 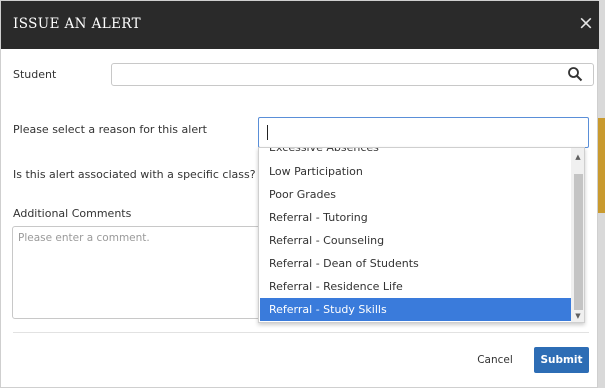 What do you see at coordinates (578, 157) in the screenshot?
I see `scroll-up-arrow-icon: ▲` at bounding box center [578, 157].